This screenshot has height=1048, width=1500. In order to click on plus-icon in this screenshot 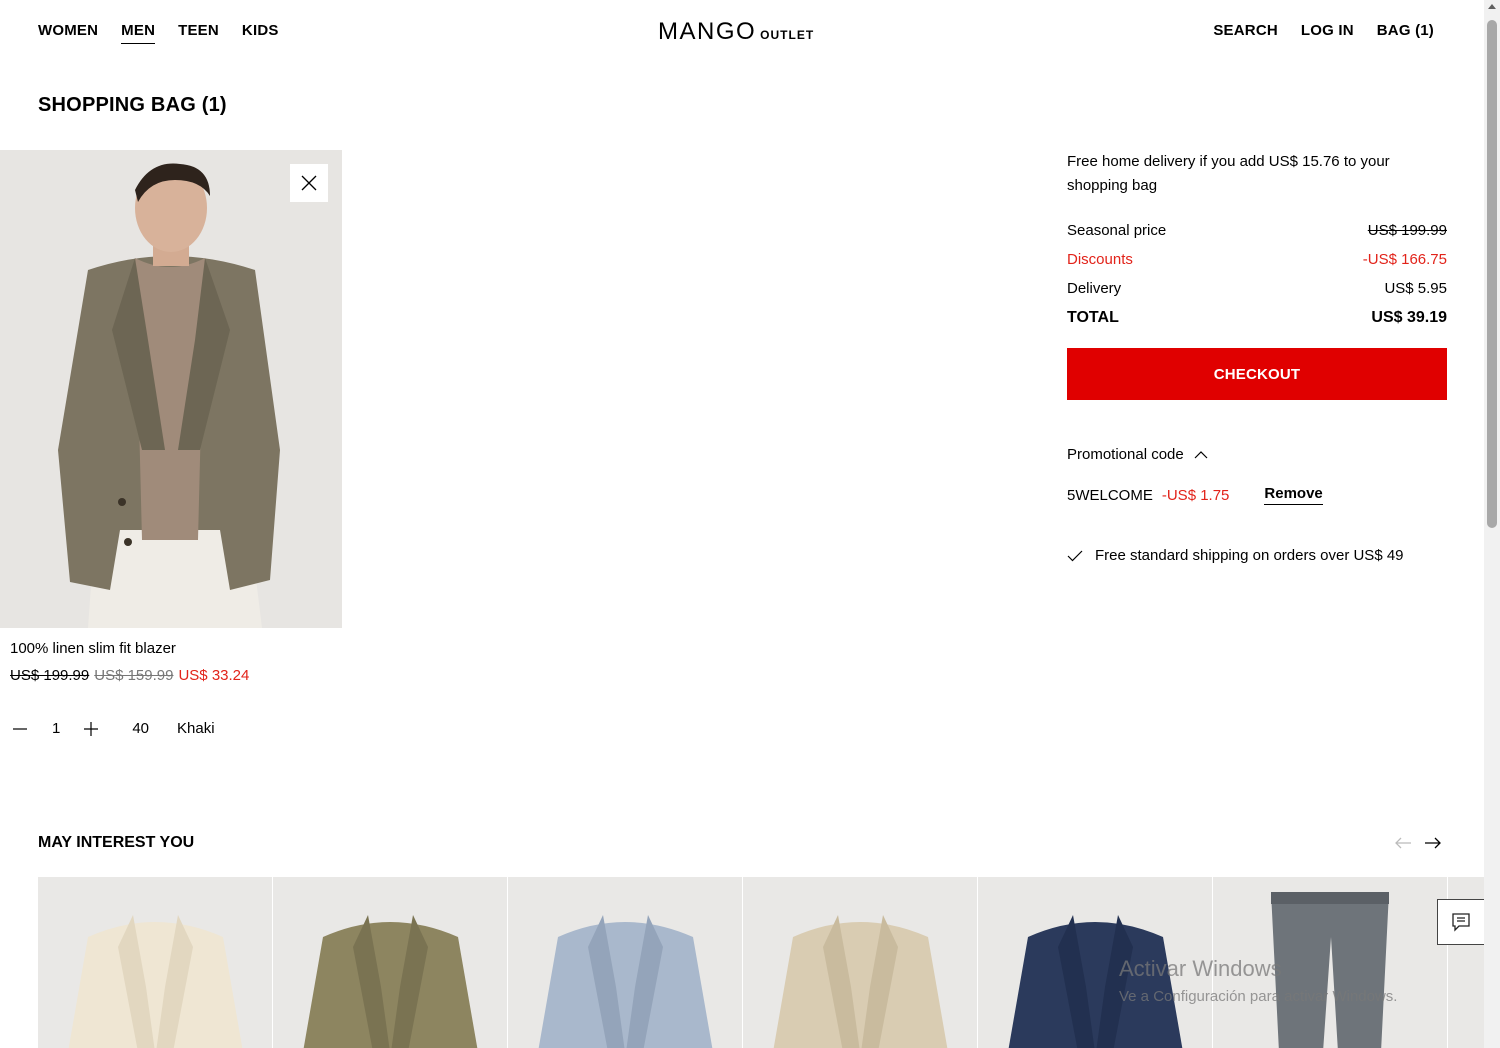, I will do `click(91, 728)`.